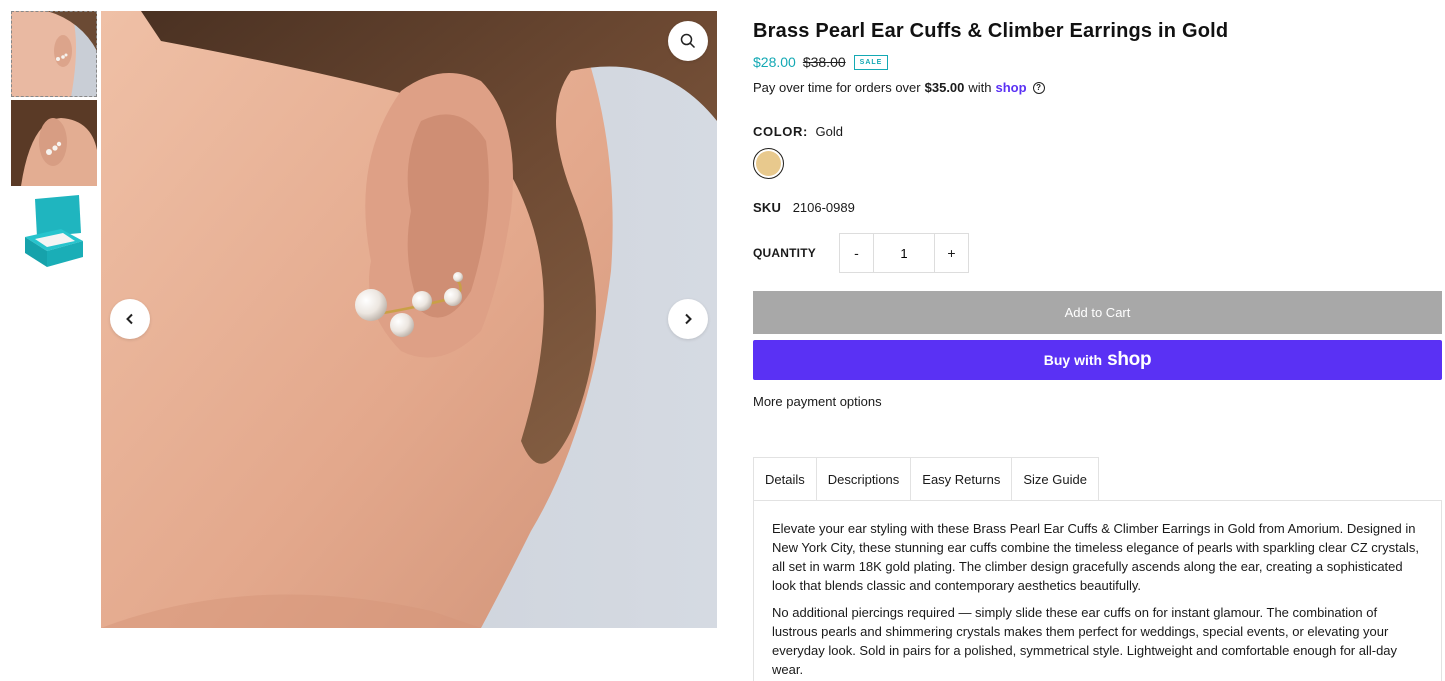 The height and width of the screenshot is (681, 1445). What do you see at coordinates (944, 87) in the screenshot?
I see `installments-amount: $35.00` at bounding box center [944, 87].